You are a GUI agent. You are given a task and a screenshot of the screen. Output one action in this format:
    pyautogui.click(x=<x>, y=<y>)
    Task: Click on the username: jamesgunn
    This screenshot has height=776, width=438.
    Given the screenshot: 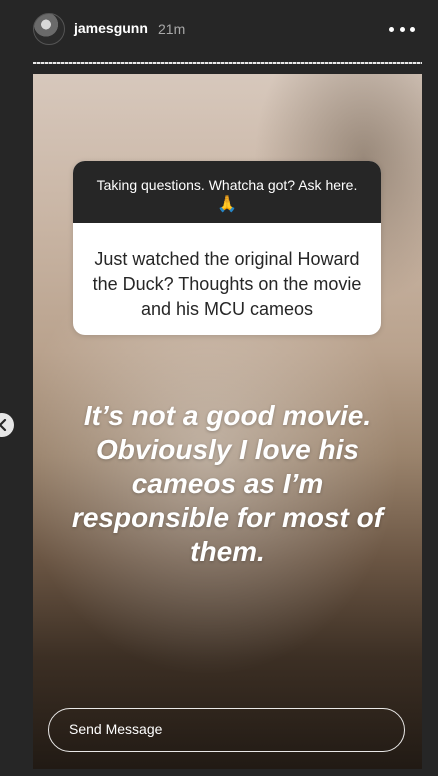 What is the action you would take?
    pyautogui.click(x=111, y=28)
    